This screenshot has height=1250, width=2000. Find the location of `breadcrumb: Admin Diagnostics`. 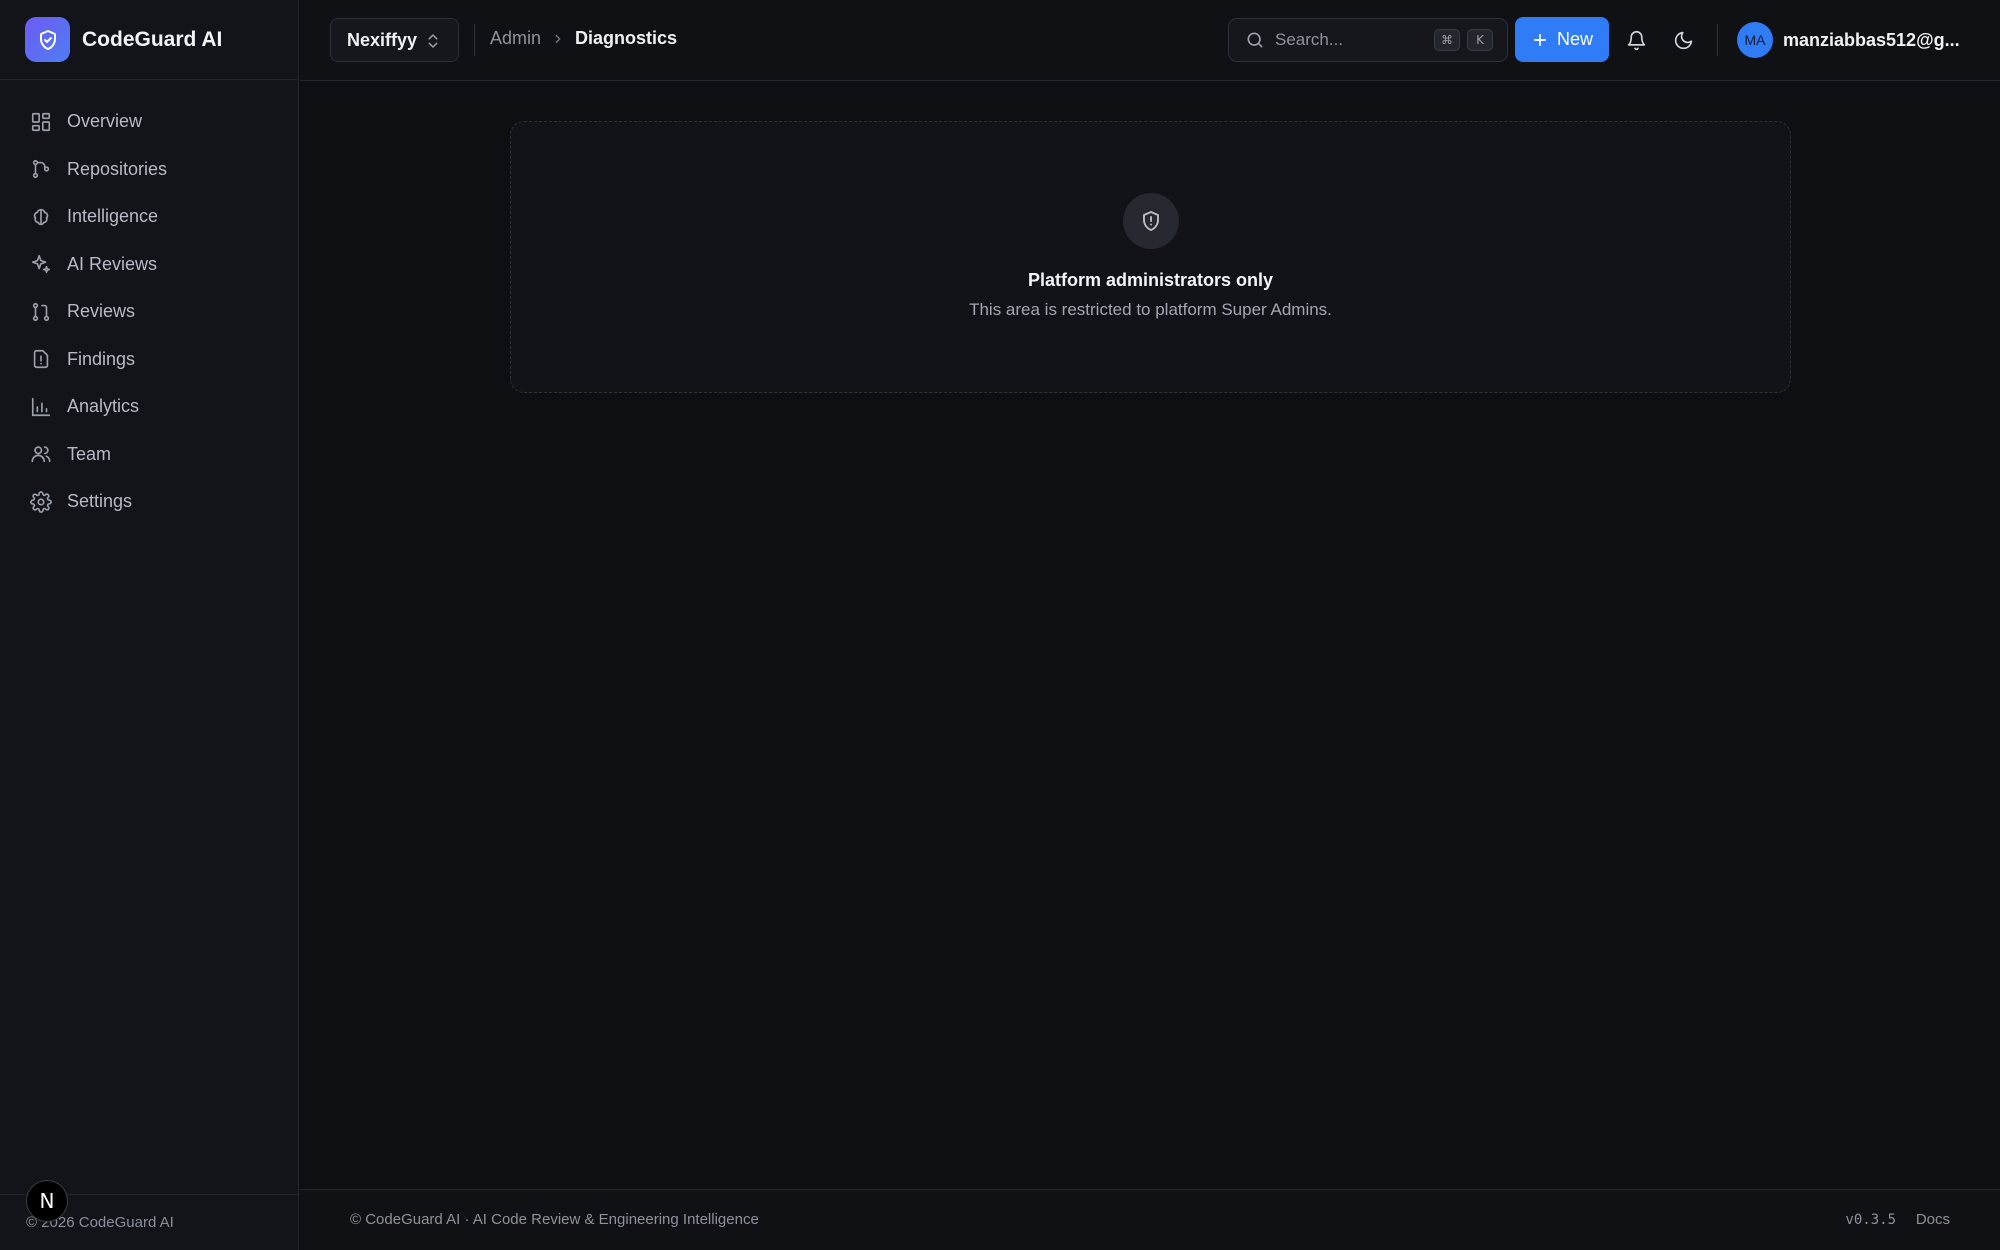

breadcrumb: Admin Diagnostics is located at coordinates (583, 38).